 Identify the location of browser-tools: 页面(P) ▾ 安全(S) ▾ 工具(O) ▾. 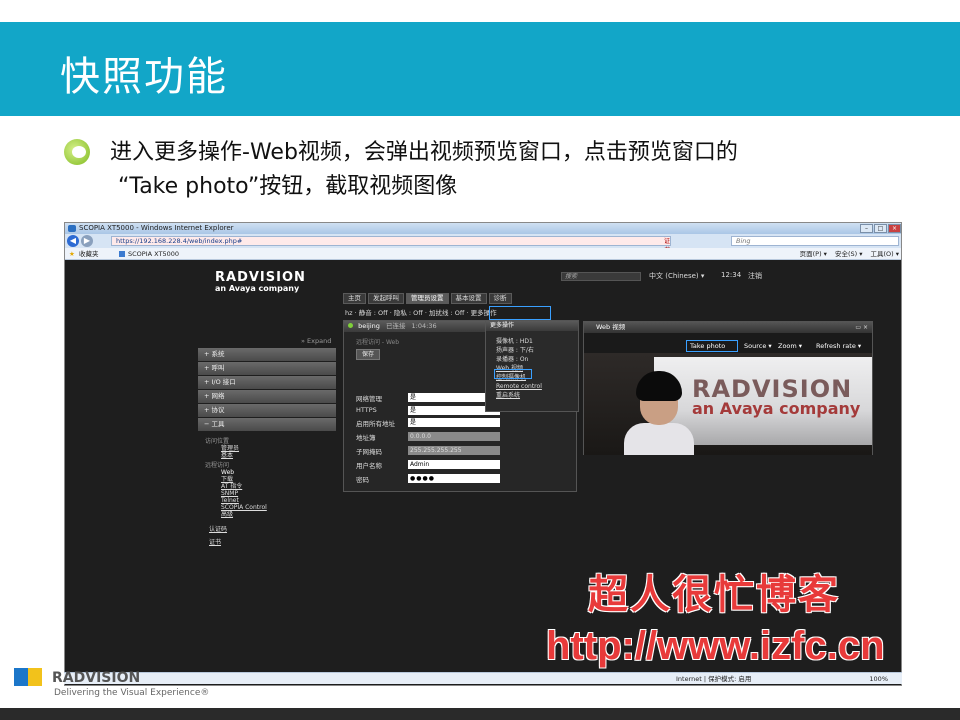
(849, 254).